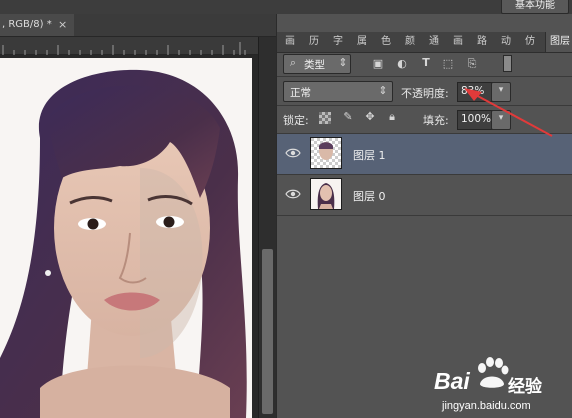 The height and width of the screenshot is (418, 572). Describe the element at coordinates (452, 381) in the screenshot. I see `watermark-logo-text: Bai` at that location.